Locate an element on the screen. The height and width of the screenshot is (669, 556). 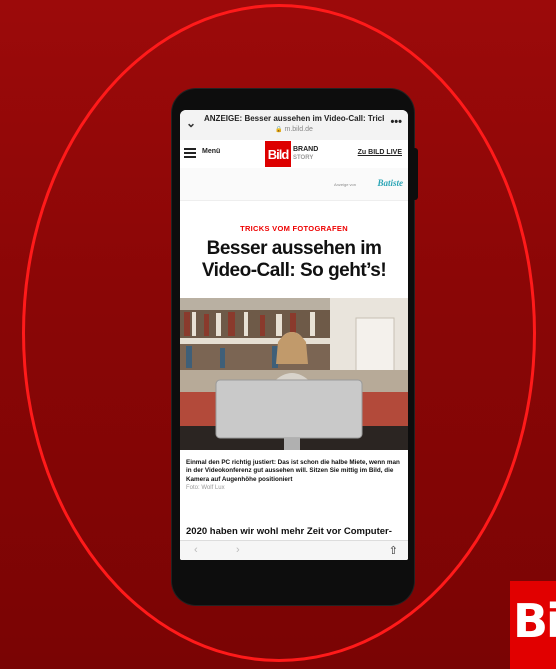
sponsor-label: Anzeige von is located at coordinates (344, 184).